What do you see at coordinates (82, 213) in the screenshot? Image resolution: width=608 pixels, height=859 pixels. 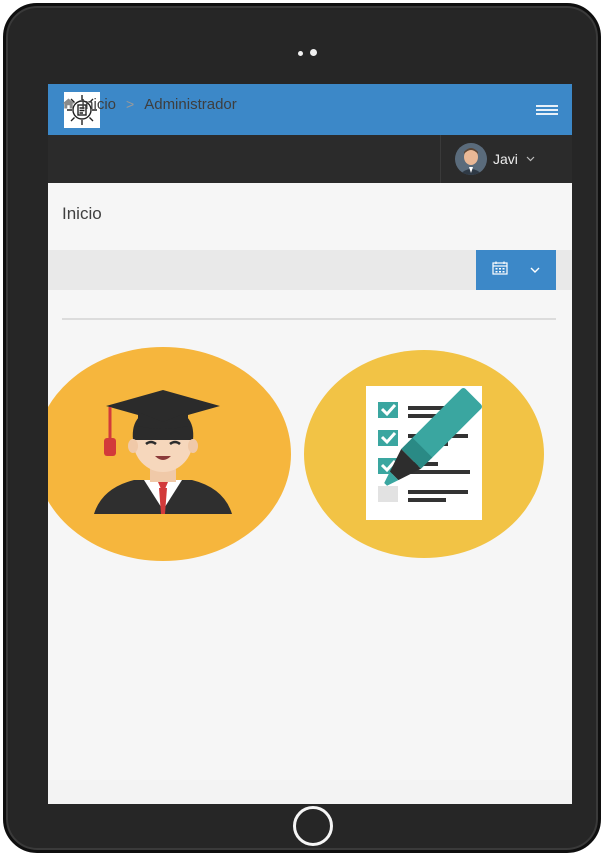 I see `page-title: Inicio` at bounding box center [82, 213].